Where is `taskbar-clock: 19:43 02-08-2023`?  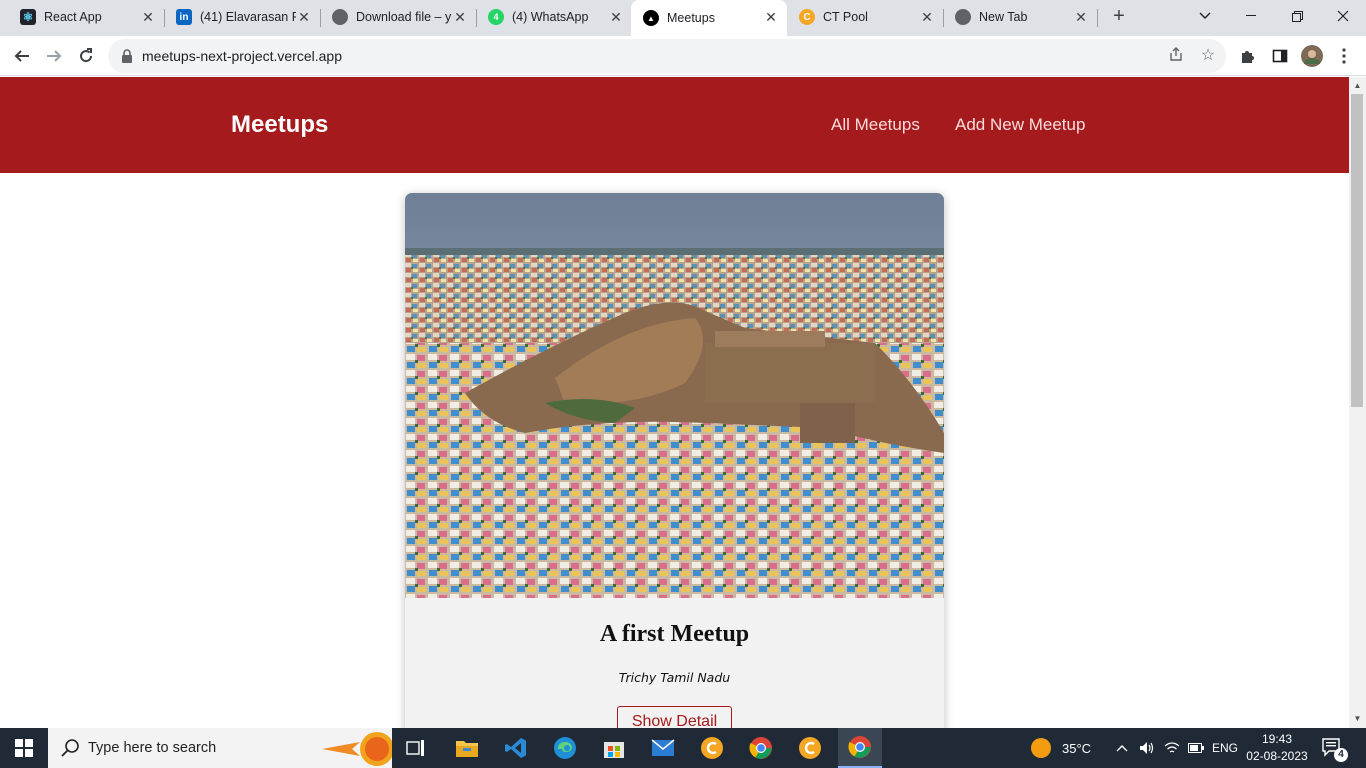 taskbar-clock: 19:43 02-08-2023 is located at coordinates (1277, 748).